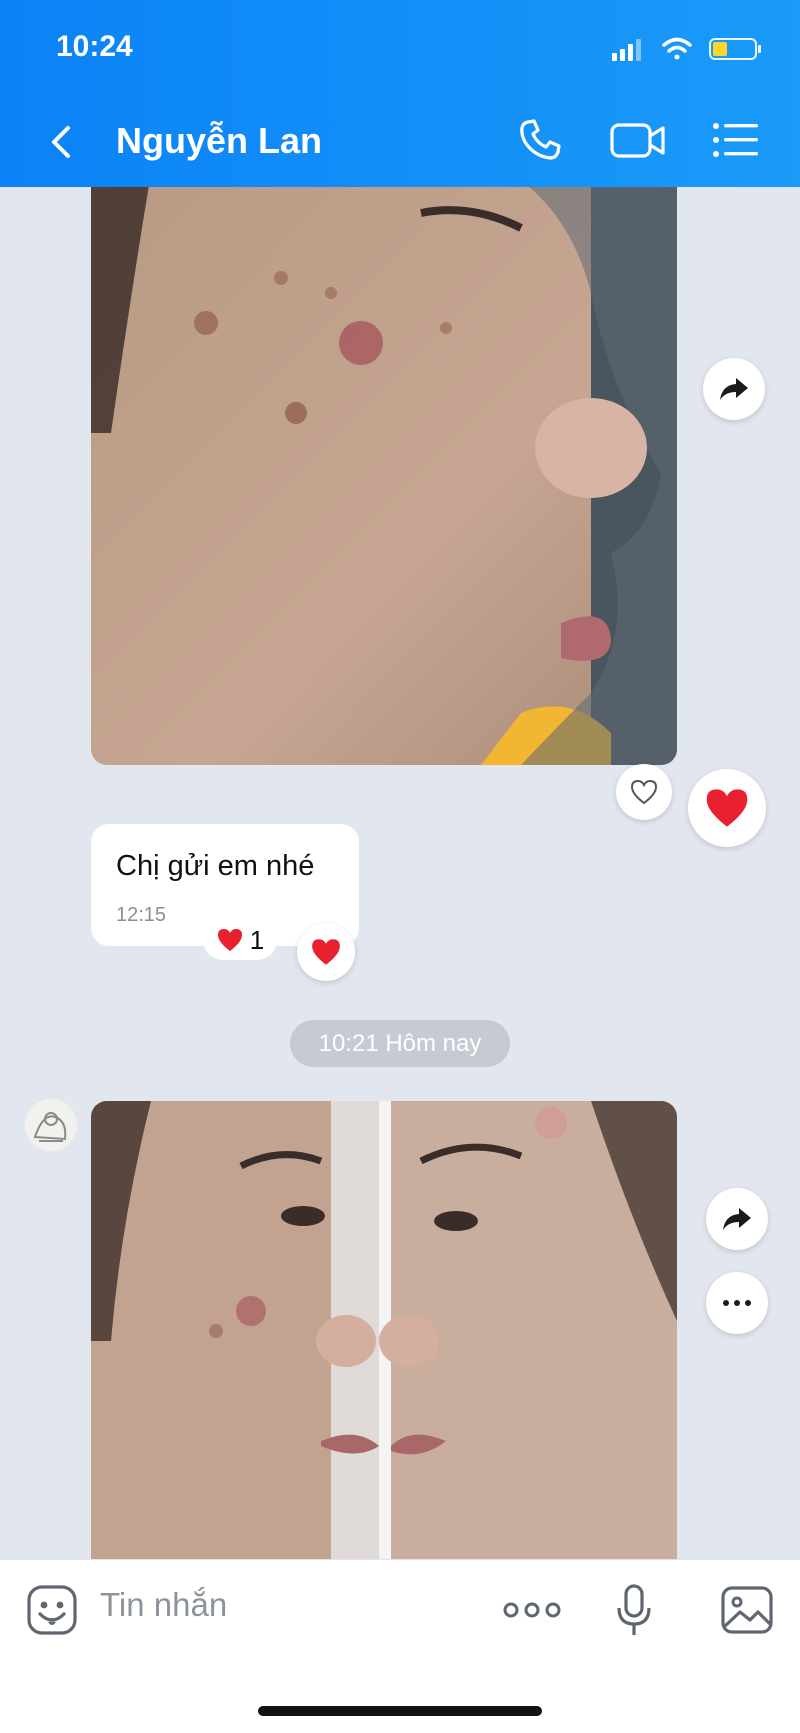 The width and height of the screenshot is (800, 1733). What do you see at coordinates (532, 1610) in the screenshot?
I see `more-options-icon` at bounding box center [532, 1610].